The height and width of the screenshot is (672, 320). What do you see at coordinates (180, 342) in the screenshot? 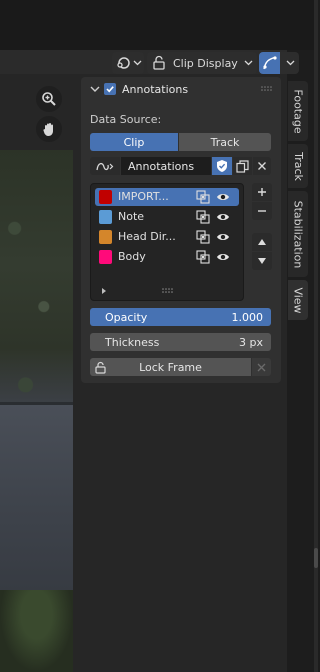
I see `thickness-field: Thickness 3 px` at bounding box center [180, 342].